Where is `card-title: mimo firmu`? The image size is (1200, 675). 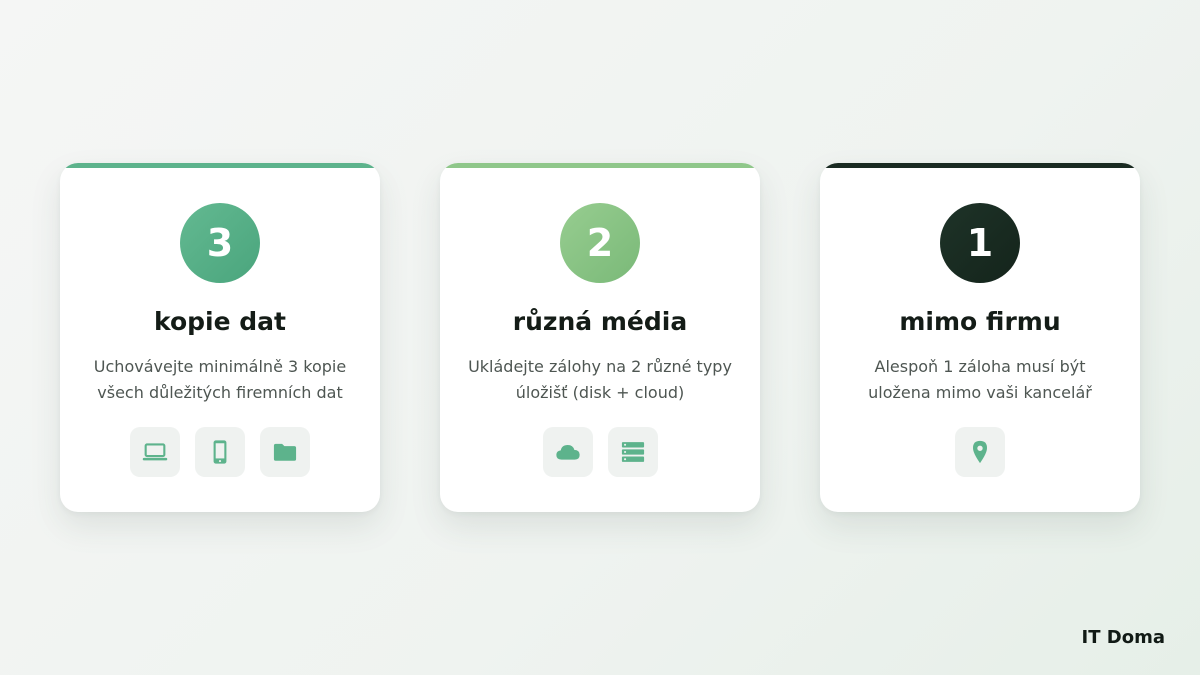
card-title: mimo firmu is located at coordinates (980, 321).